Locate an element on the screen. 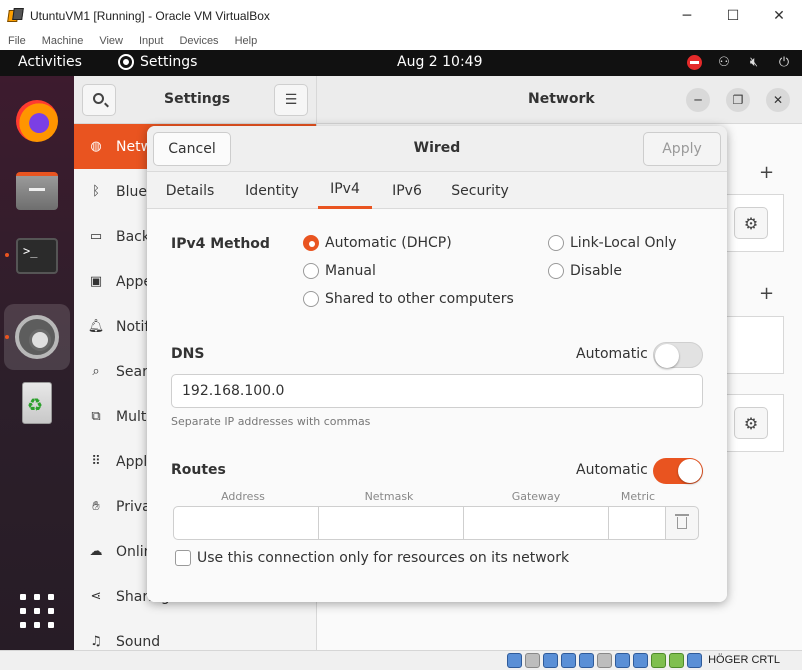 This screenshot has height=670, width=802. method-manual-radio: Manual is located at coordinates (339, 271).